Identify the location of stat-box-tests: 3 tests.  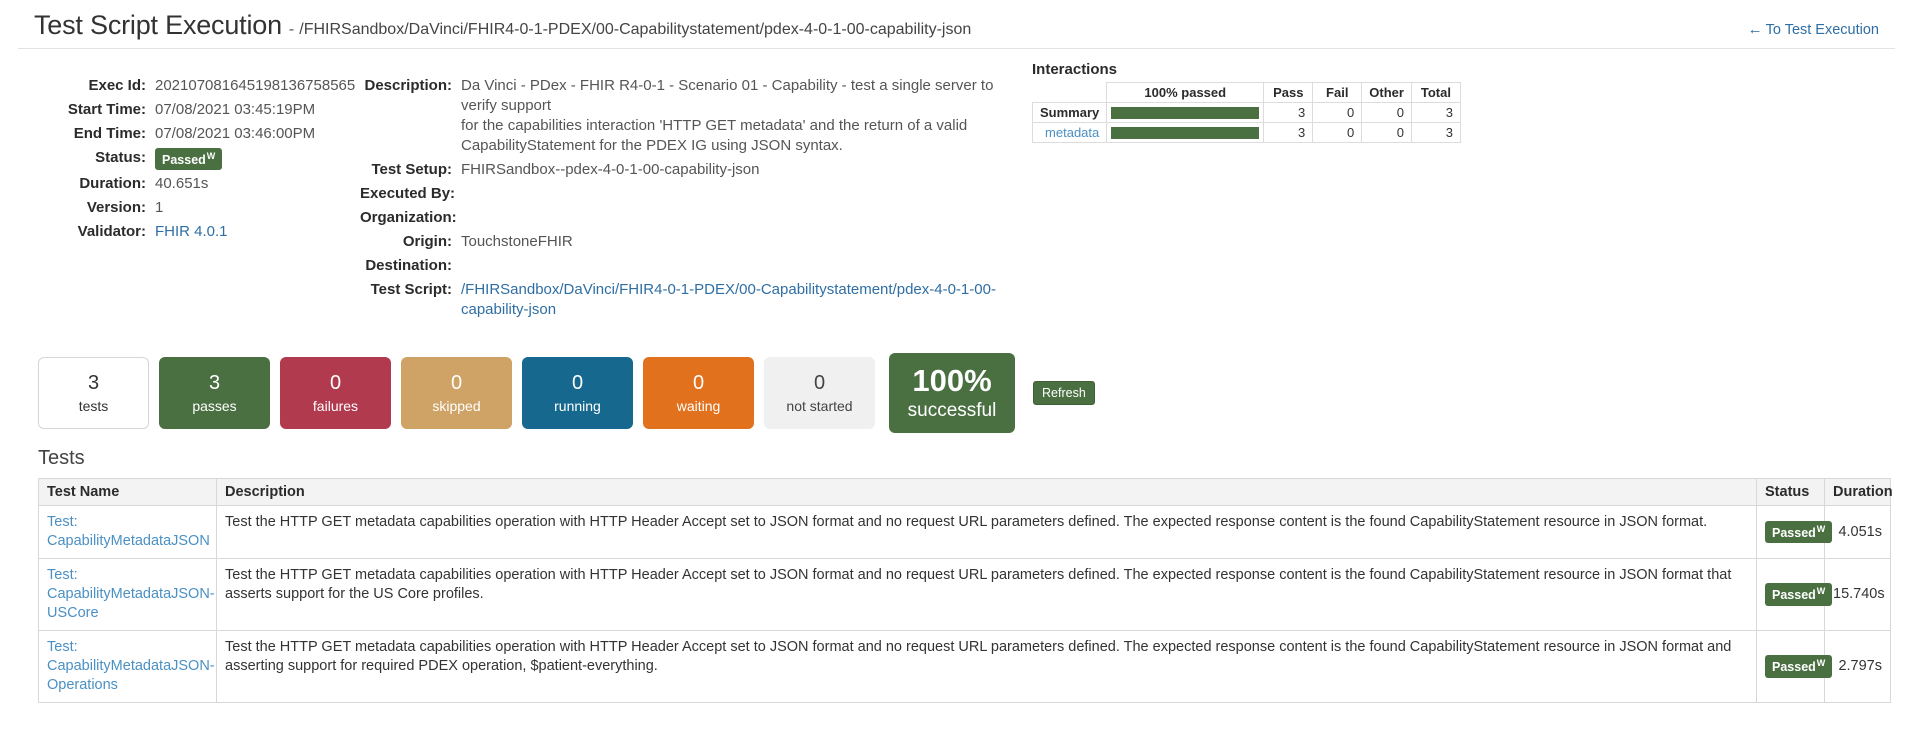
(93, 393).